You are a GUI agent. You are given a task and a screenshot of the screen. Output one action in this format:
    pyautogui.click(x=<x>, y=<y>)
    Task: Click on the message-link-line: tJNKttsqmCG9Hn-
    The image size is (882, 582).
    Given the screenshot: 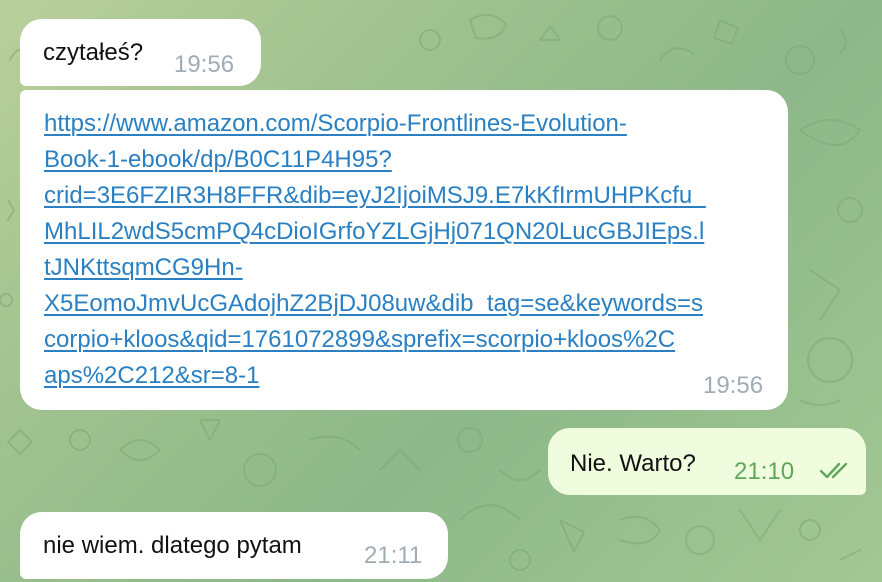 What is the action you would take?
    pyautogui.click(x=143, y=268)
    